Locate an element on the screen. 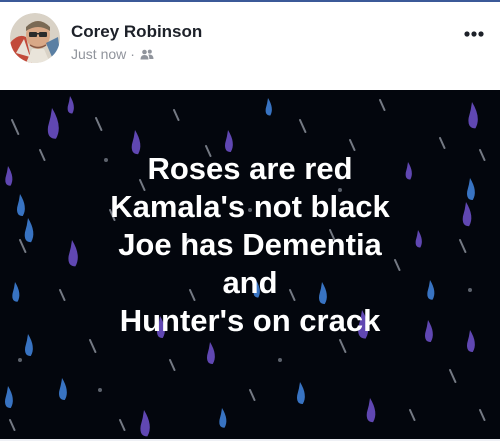 The width and height of the screenshot is (500, 441). author-block: Corey Robinson Just now · is located at coordinates (136, 42).